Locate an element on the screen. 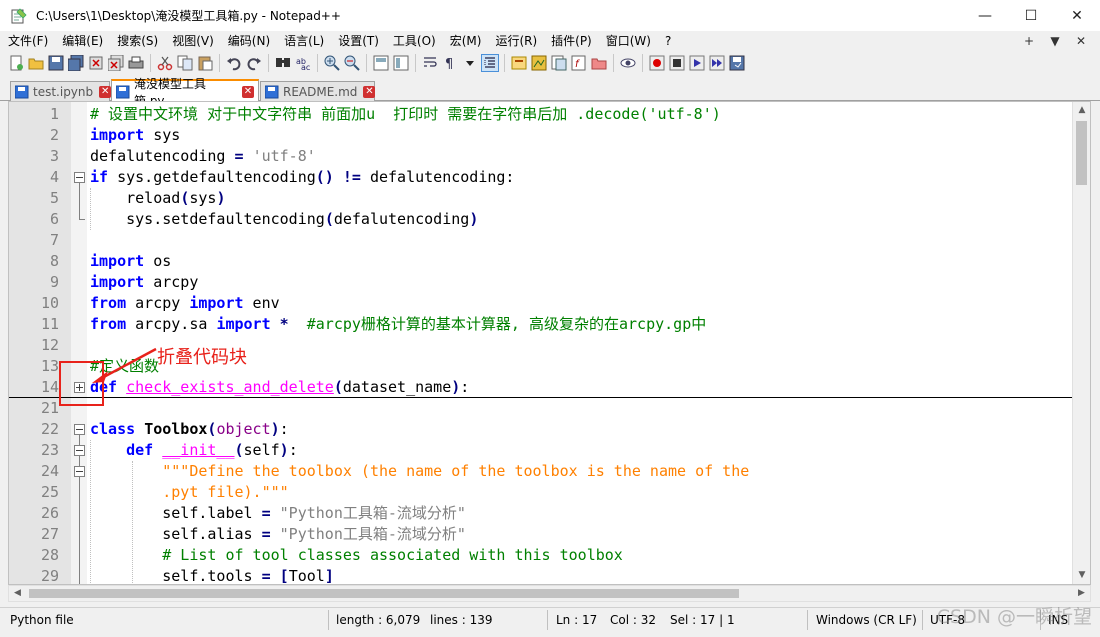  line-number: 26 is located at coordinates (49, 513).